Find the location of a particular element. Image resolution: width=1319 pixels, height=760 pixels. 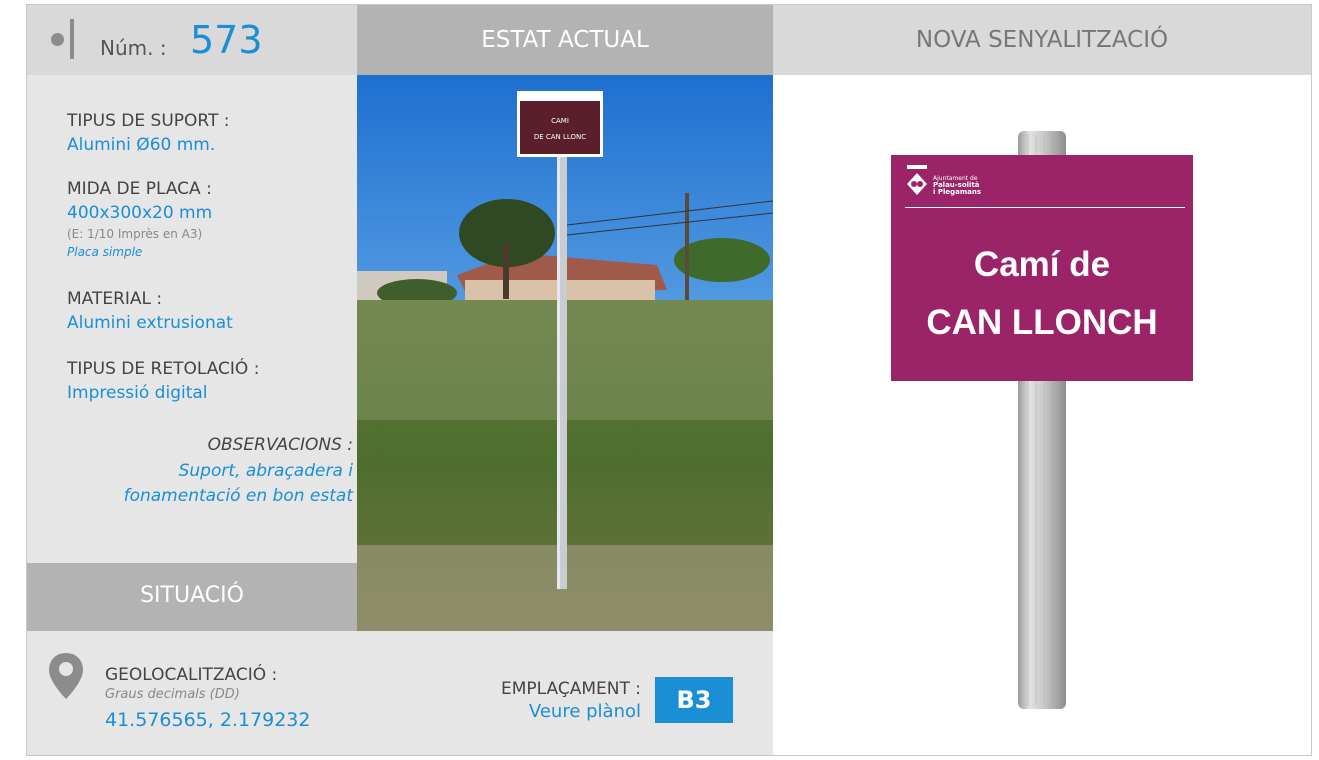

number-header: Núm. : 573 is located at coordinates (192, 40).